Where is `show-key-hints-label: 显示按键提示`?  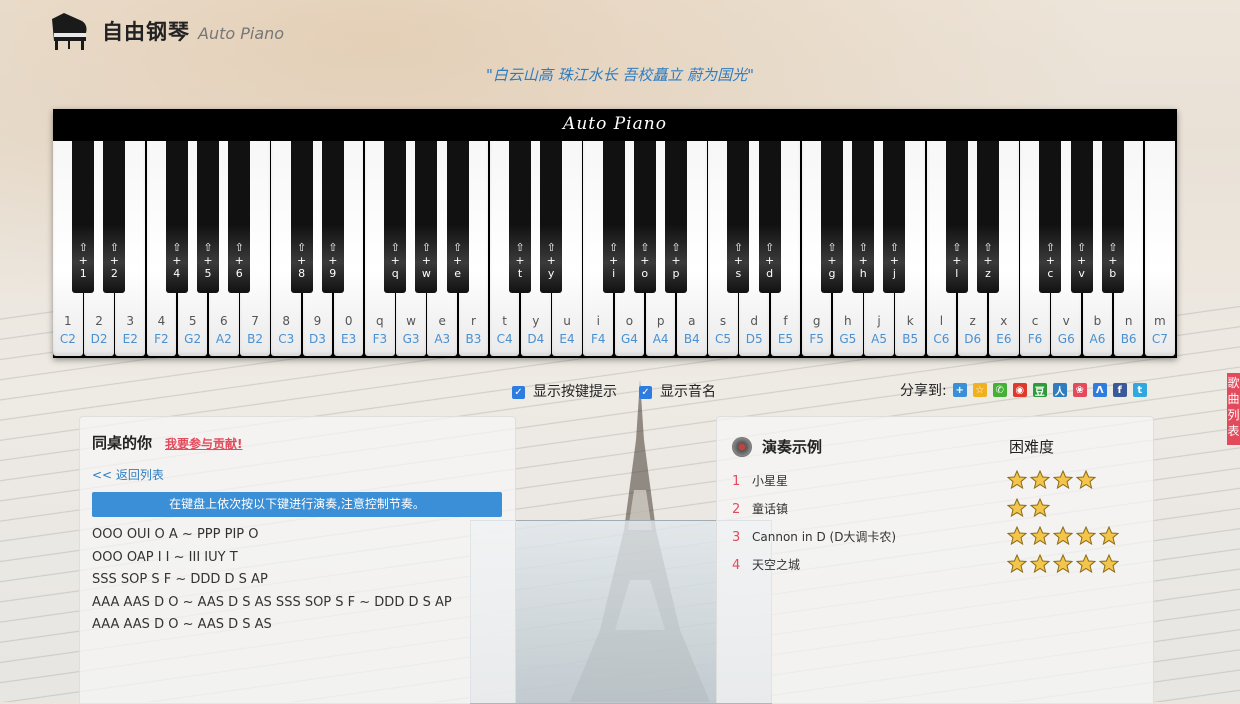 show-key-hints-label: 显示按键提示 is located at coordinates (575, 391).